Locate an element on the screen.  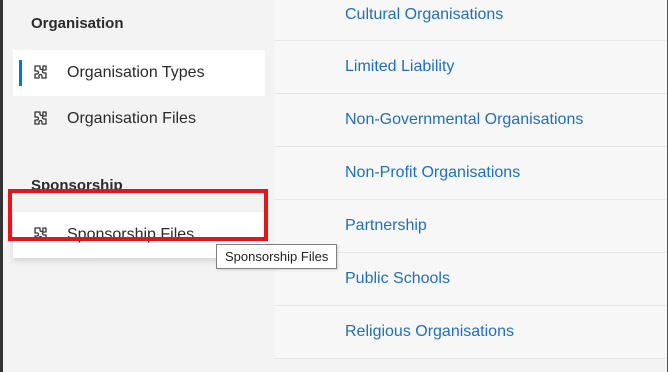
sidebar-item-label: Organisation Types is located at coordinates (136, 72).